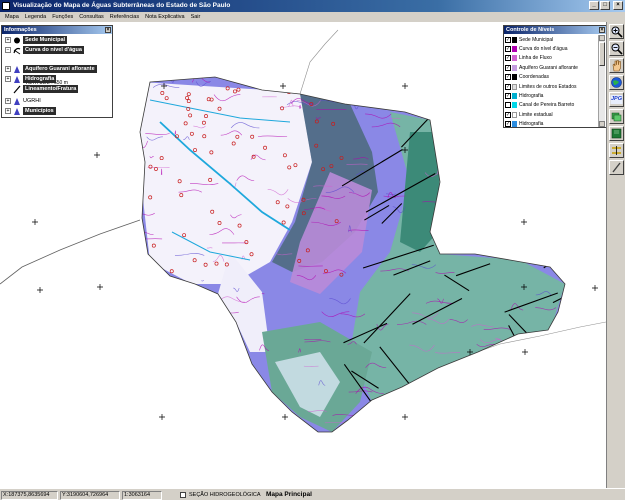  Describe the element at coordinates (8, 50) in the screenshot. I see `collapse-toggle: −` at that location.